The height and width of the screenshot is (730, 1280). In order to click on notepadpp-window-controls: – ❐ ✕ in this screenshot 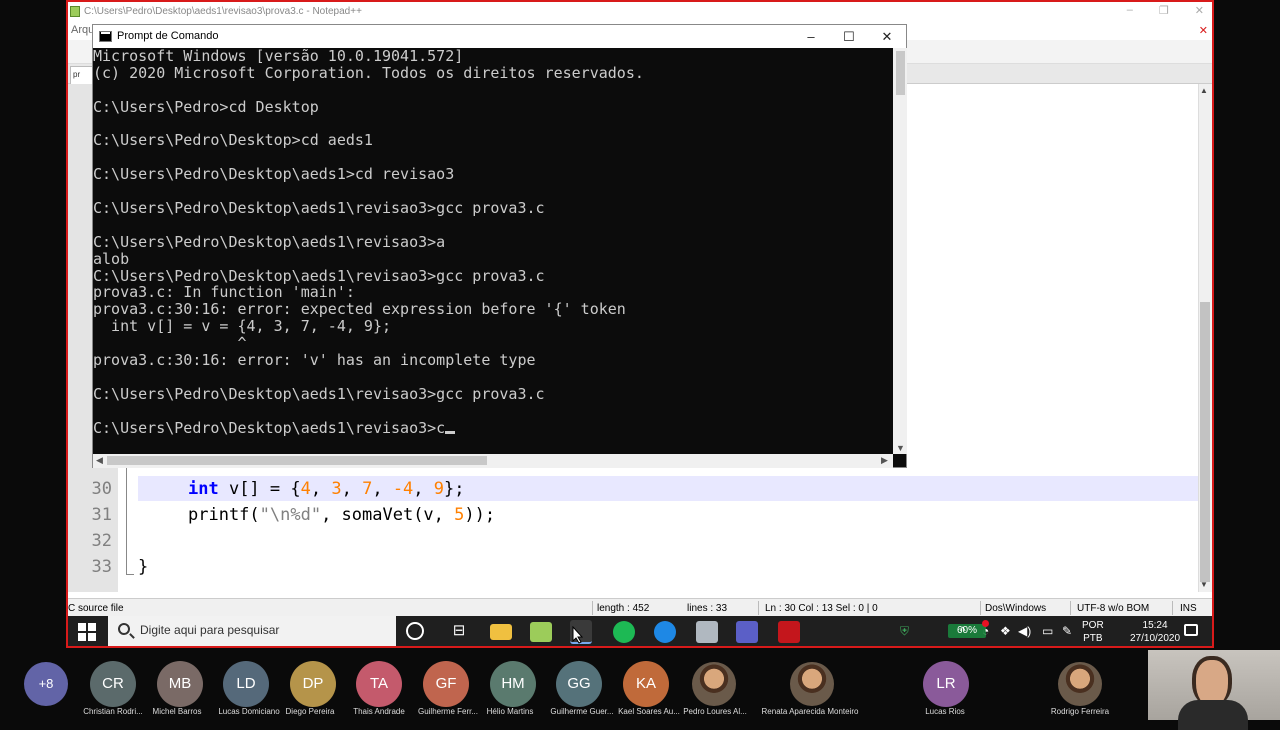, I will do `click(1165, 10)`.